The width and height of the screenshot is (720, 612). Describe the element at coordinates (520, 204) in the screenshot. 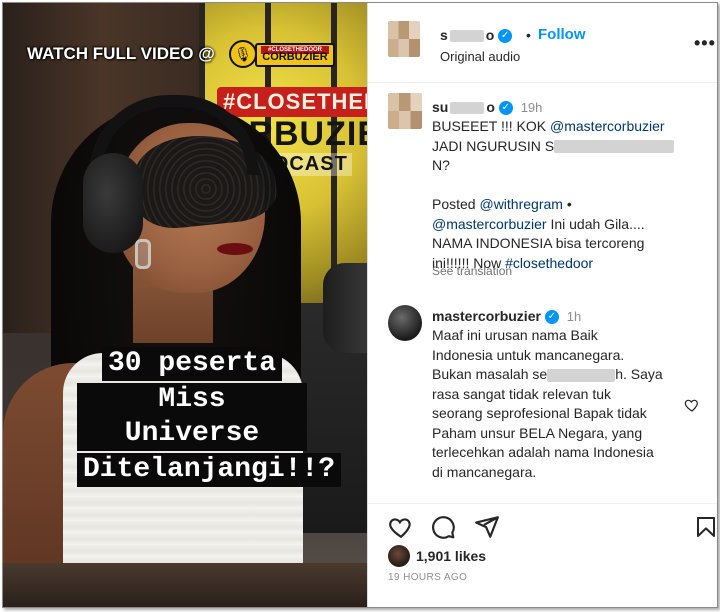

I see `mention-link: @withregram` at that location.